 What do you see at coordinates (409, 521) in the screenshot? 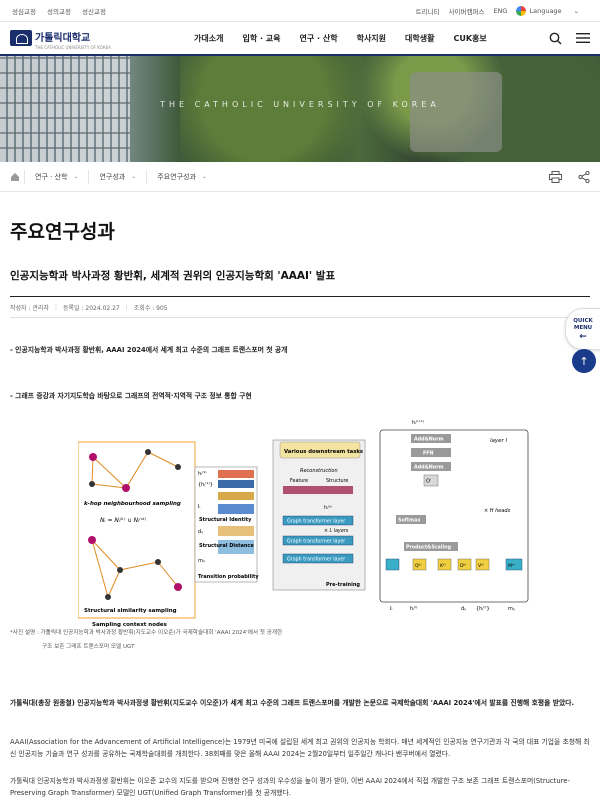
I see `label-softmax: Softmax` at bounding box center [409, 521].